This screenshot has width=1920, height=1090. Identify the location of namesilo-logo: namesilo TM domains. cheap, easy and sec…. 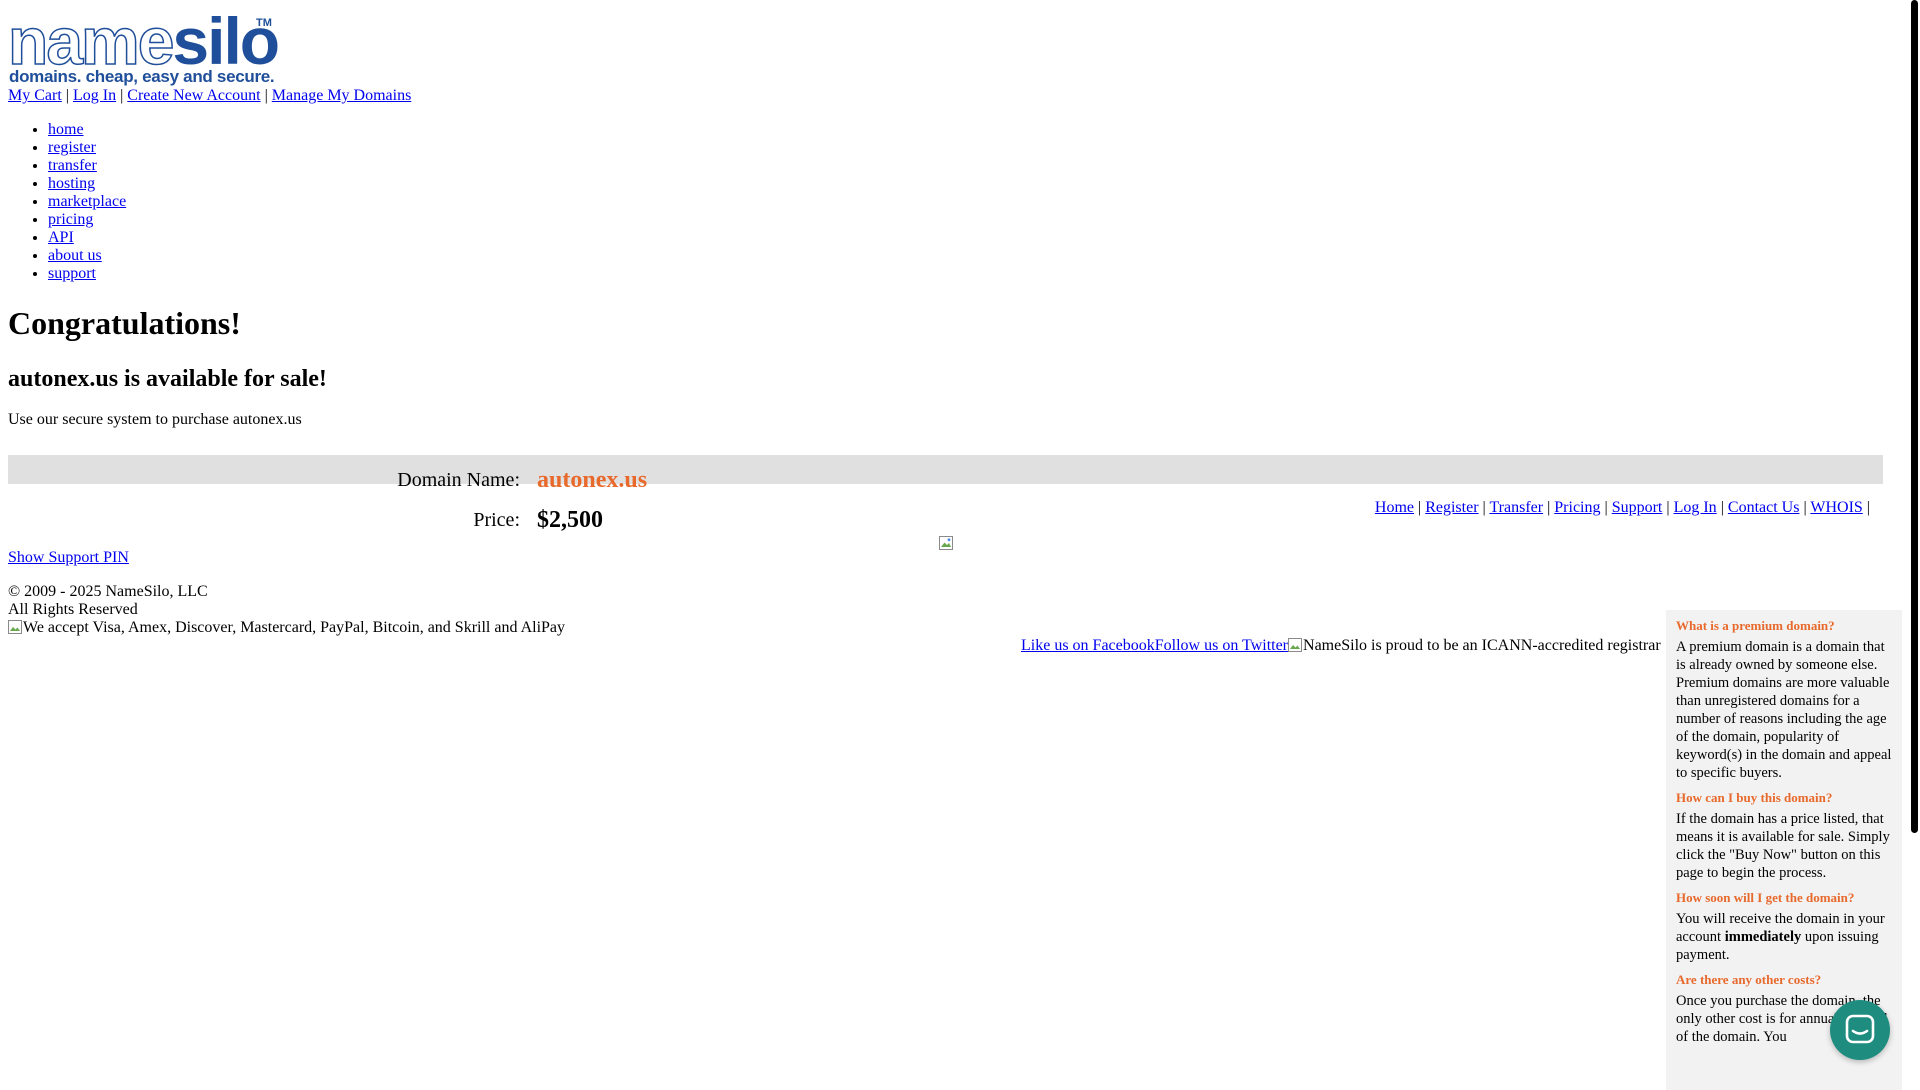
(143, 46).